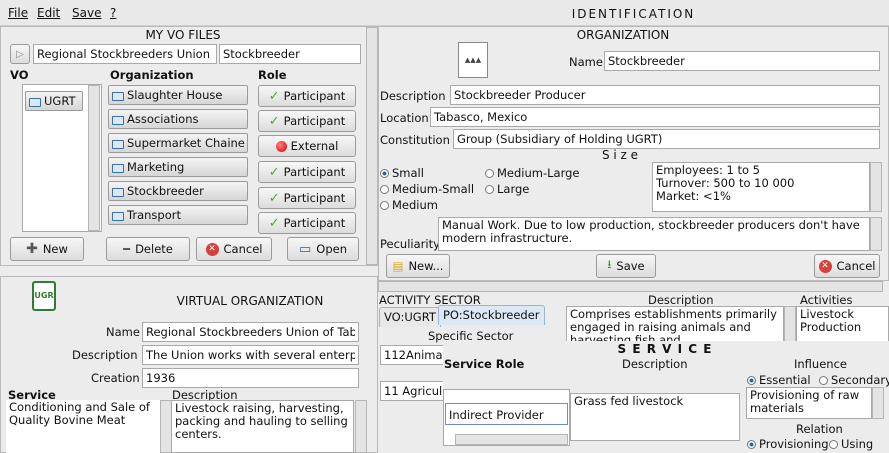 The height and width of the screenshot is (453, 889). I want to click on service-description-header-2: Description, so click(655, 364).